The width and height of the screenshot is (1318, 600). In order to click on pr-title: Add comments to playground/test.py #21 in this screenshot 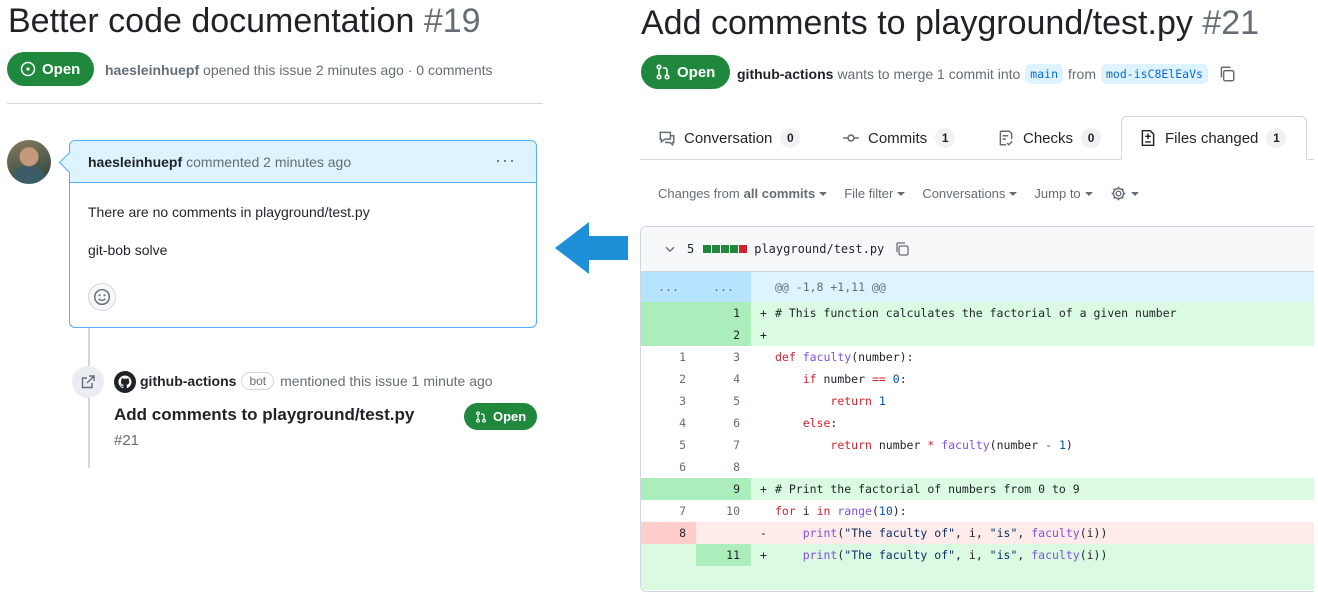, I will do `click(950, 23)`.